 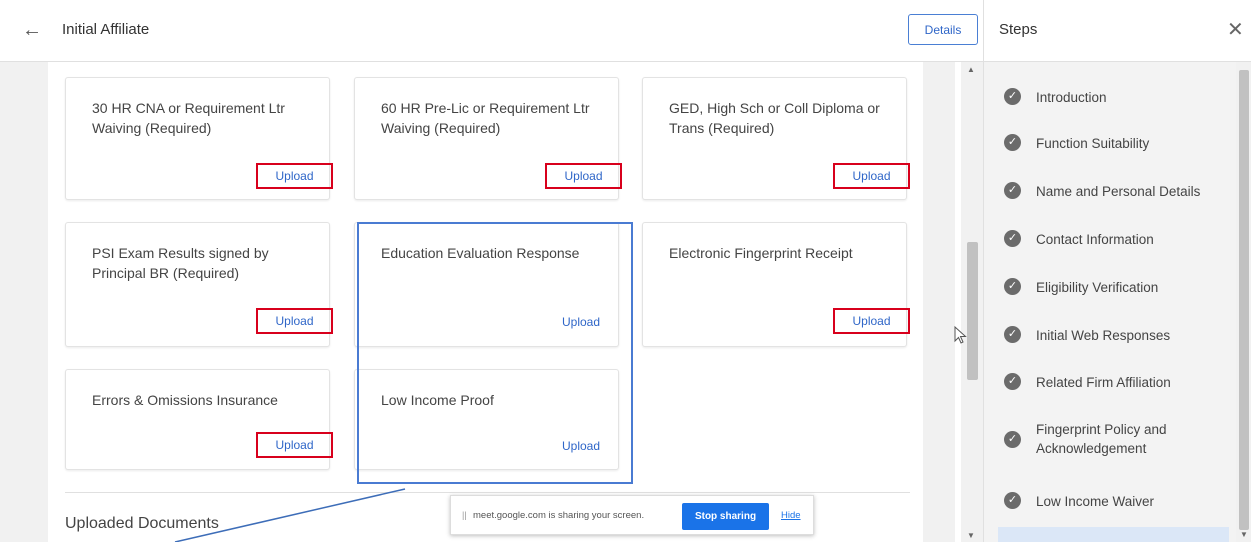 I want to click on step-item-fingerprint-policy: ✓ Fingerprint Policy and Acknowledgement, so click(x=1114, y=440).